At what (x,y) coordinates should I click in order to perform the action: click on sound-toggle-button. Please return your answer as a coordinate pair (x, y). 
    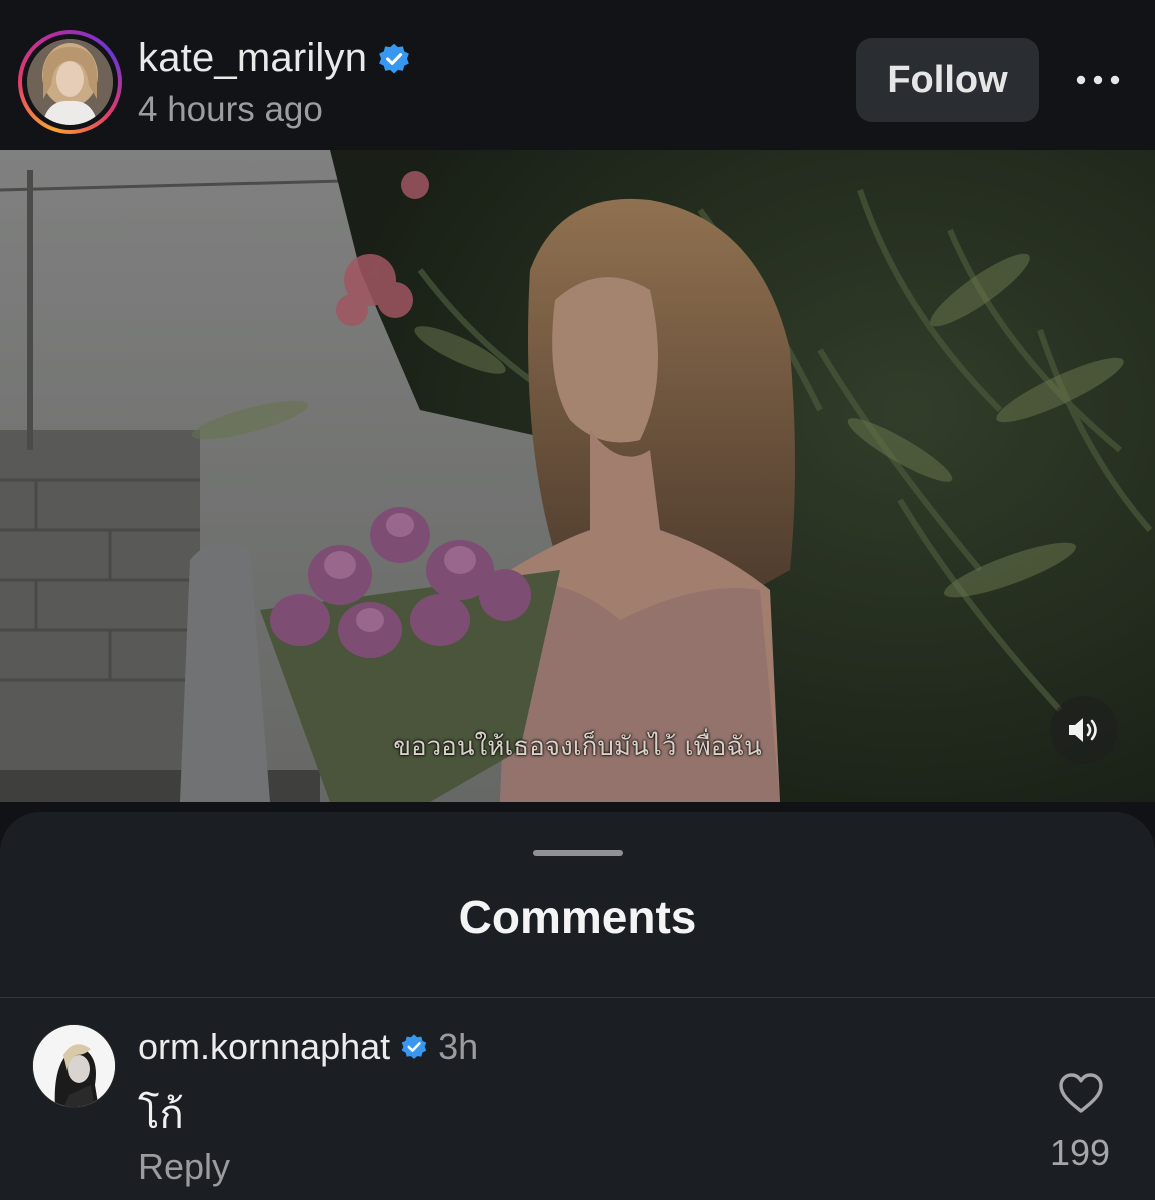
    Looking at the image, I should click on (1084, 730).